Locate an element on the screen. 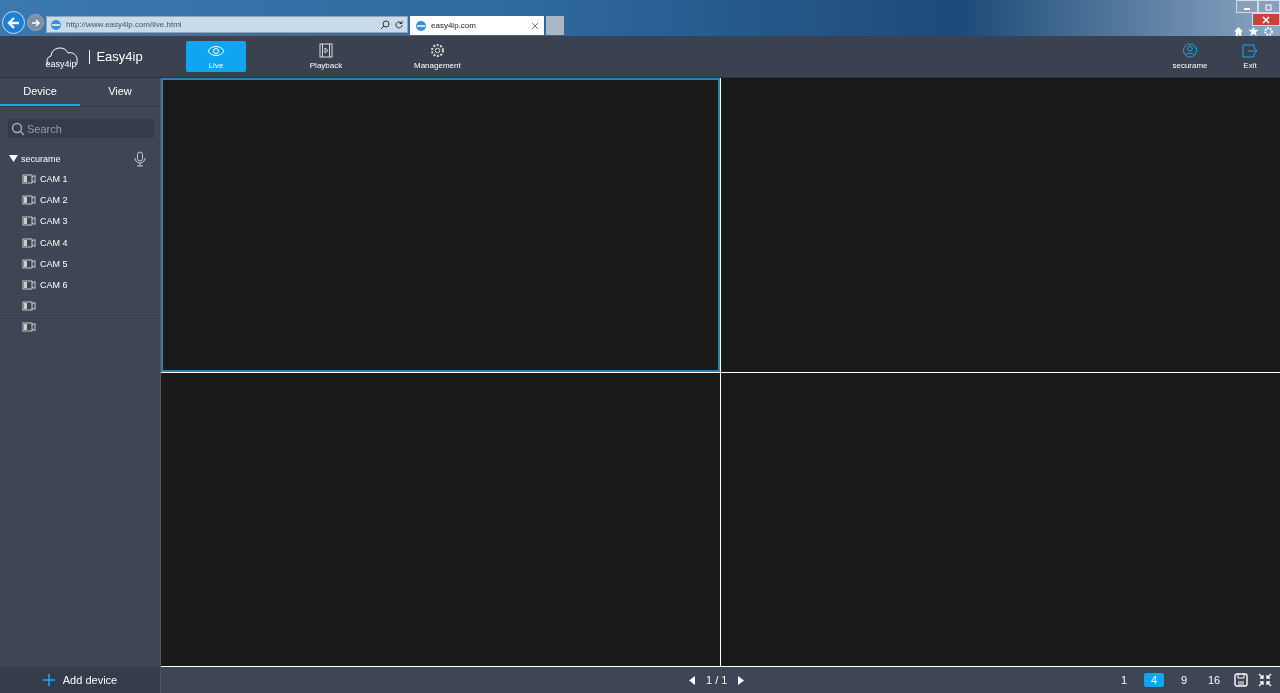 The width and height of the screenshot is (1280, 693). cloud-logo: easy4ip is located at coordinates (63, 56).